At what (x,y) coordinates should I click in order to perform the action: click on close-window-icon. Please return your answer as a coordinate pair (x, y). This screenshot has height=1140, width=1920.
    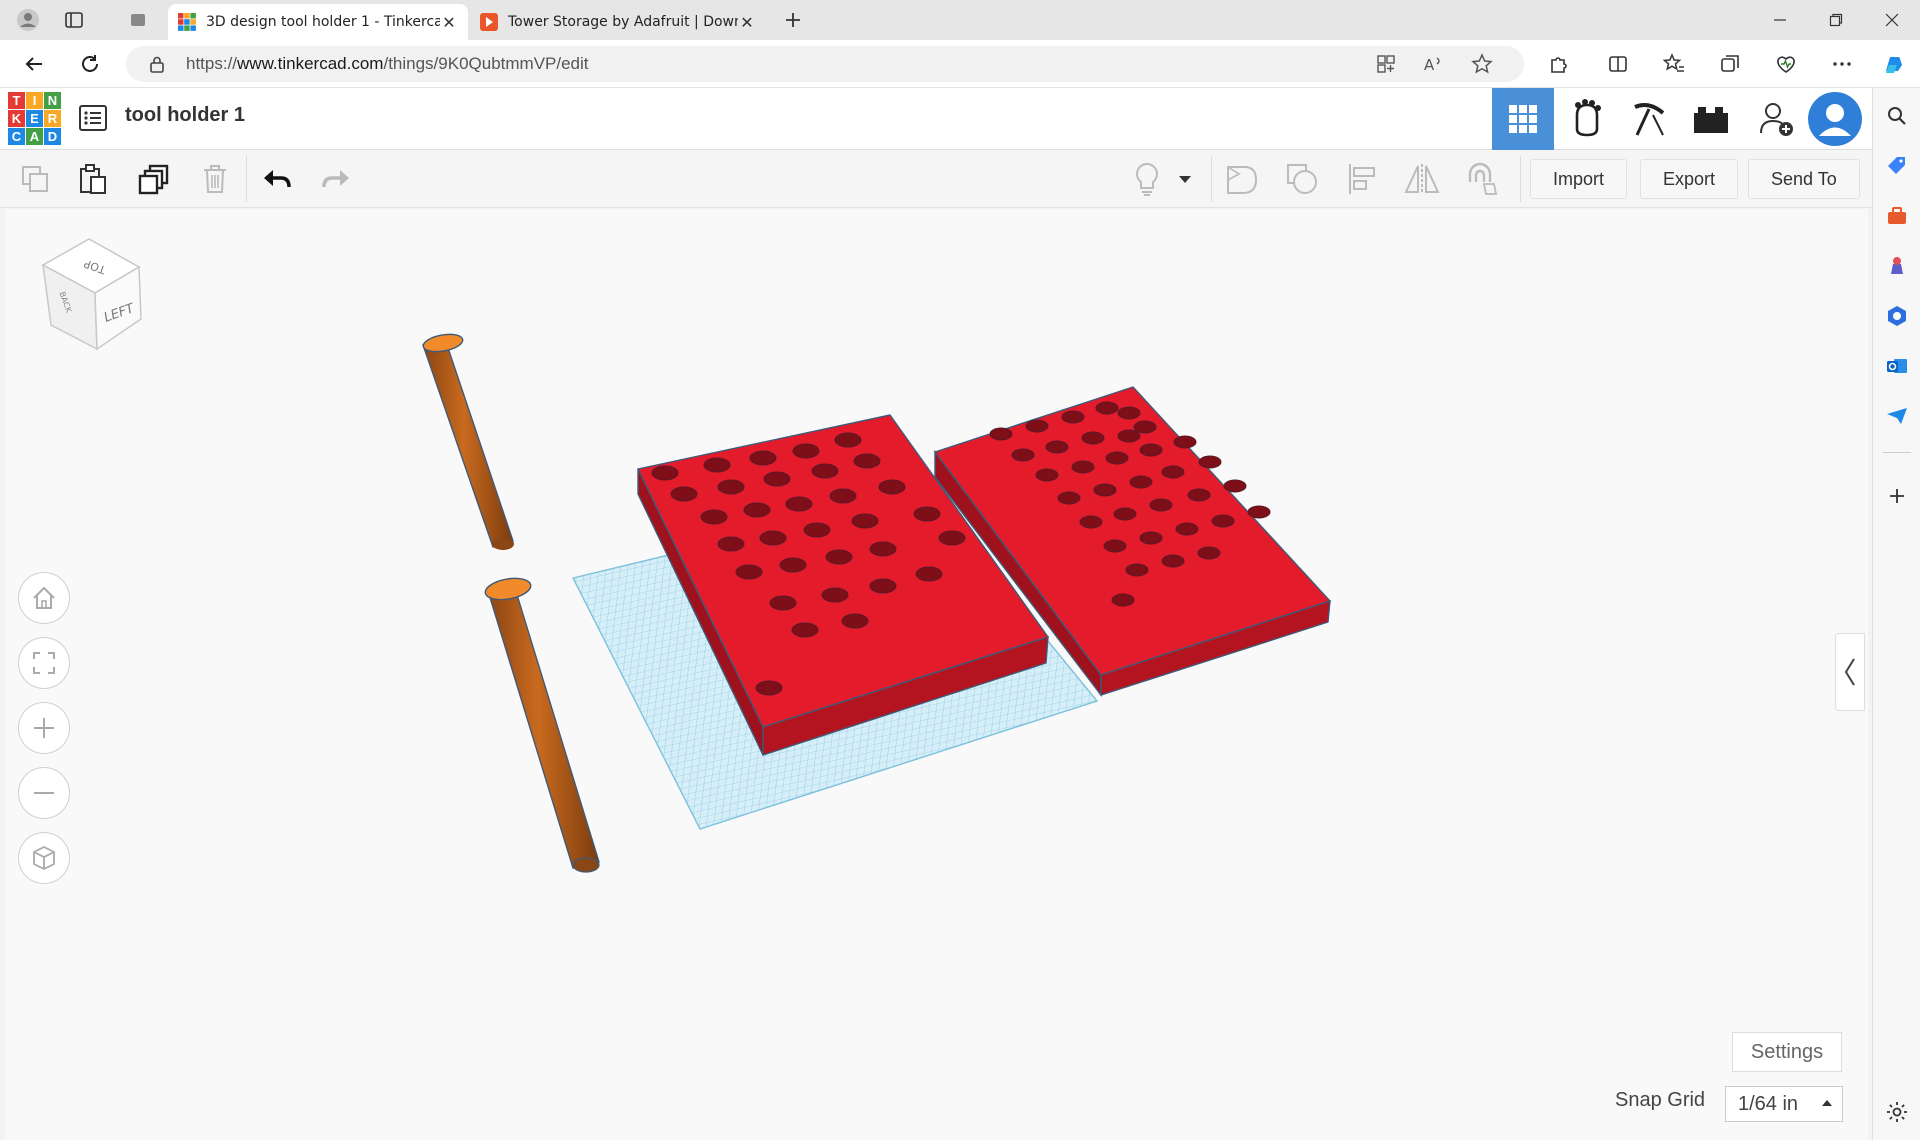
    Looking at the image, I should click on (1892, 20).